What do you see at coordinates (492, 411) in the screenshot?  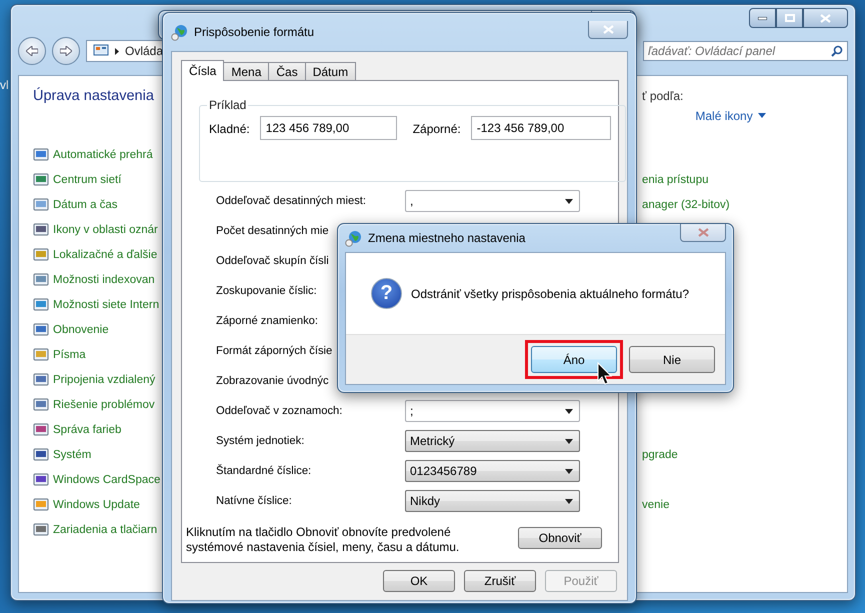 I see `setting-dropdown: ;` at bounding box center [492, 411].